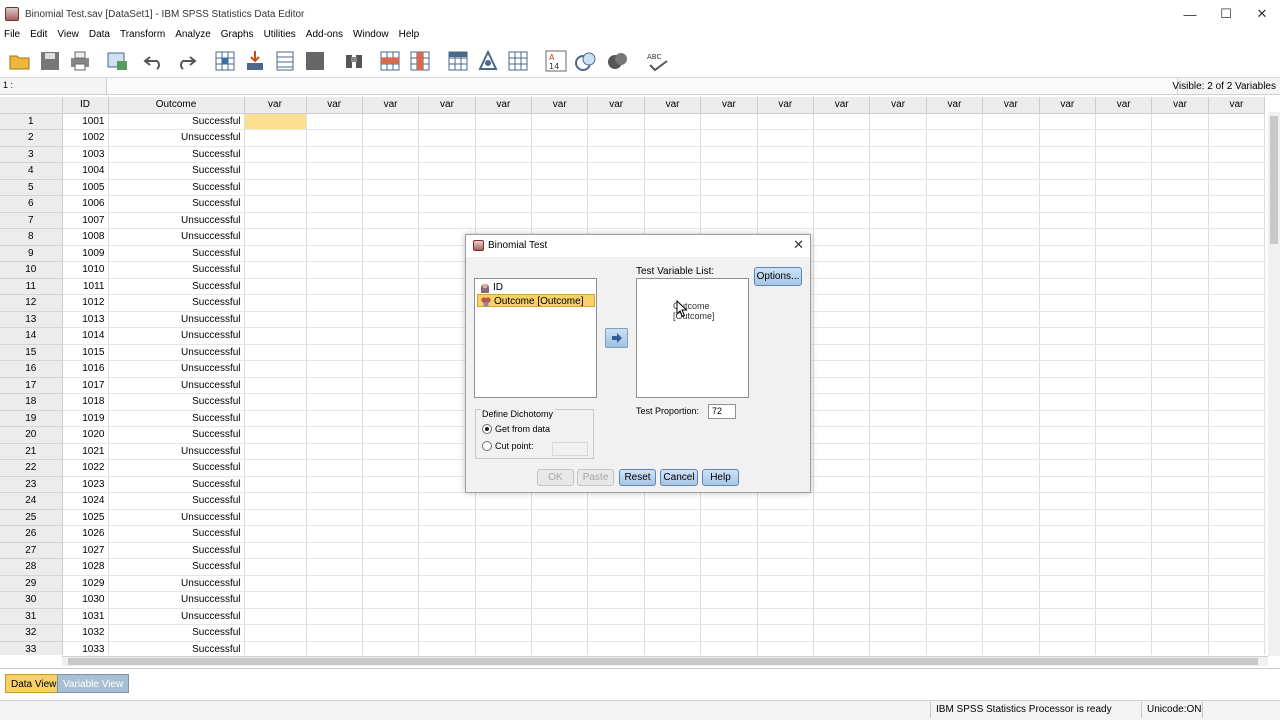  What do you see at coordinates (85, 534) in the screenshot?
I see `cell-id: 1026` at bounding box center [85, 534].